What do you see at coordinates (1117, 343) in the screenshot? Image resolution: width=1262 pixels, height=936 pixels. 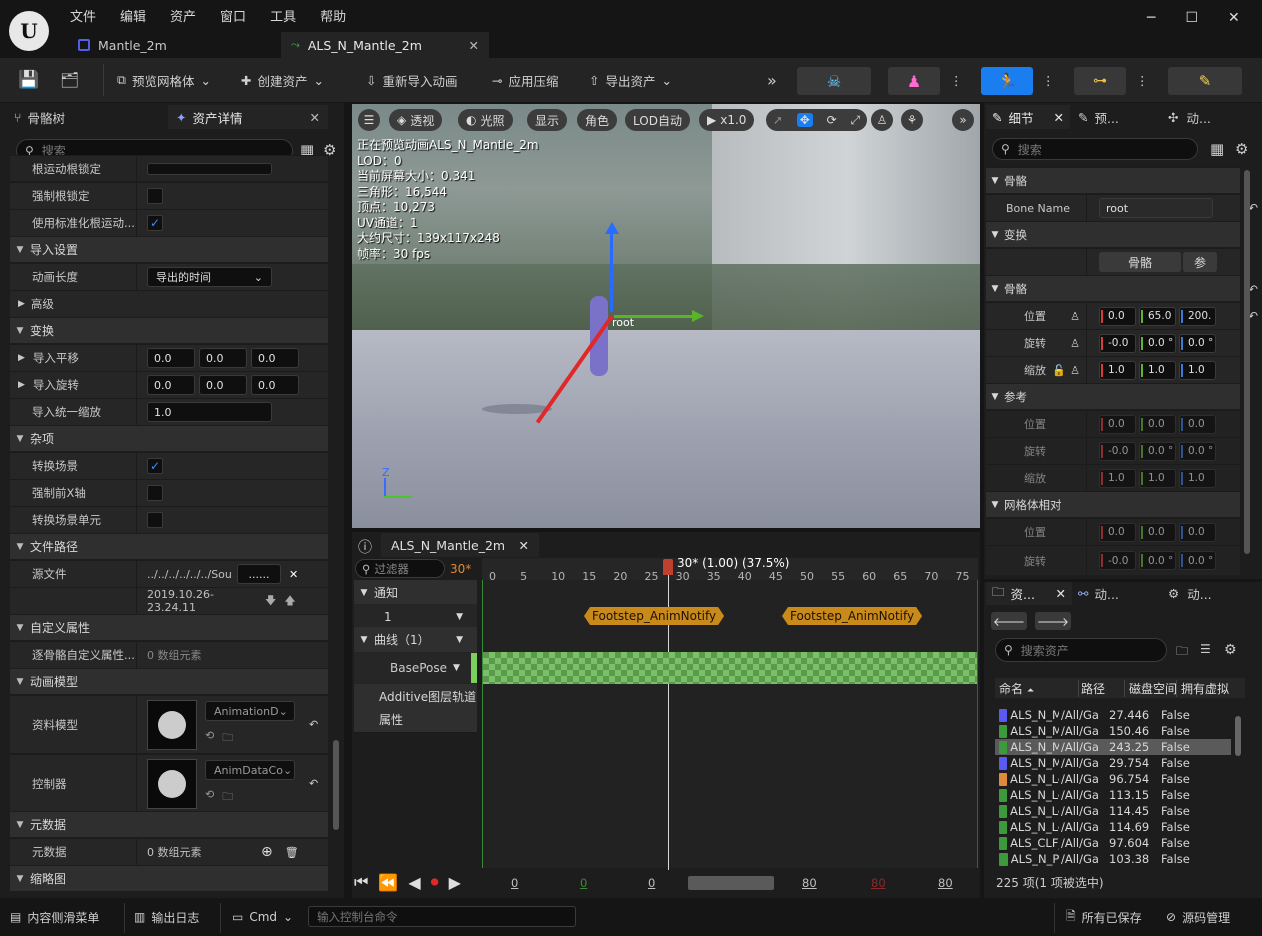 I see `rot-x: -0.0` at bounding box center [1117, 343].